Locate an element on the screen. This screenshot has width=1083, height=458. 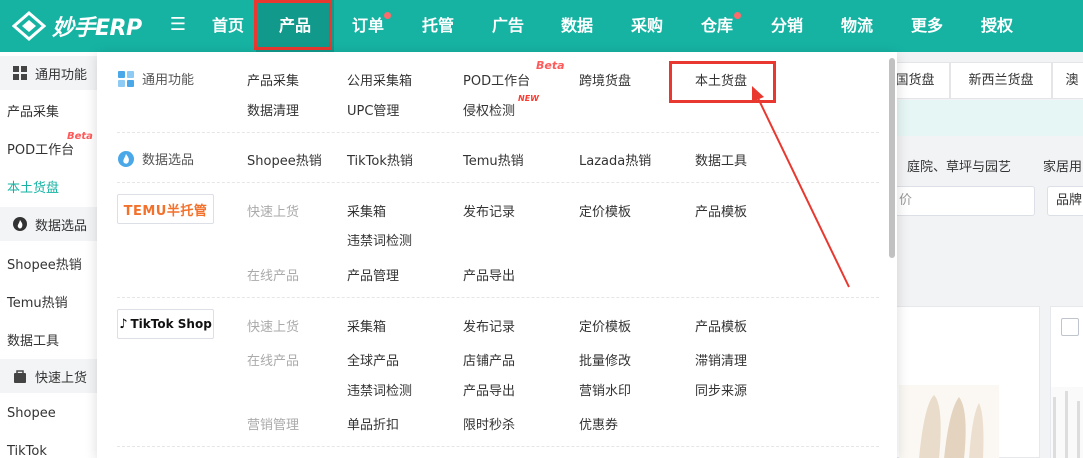
sidebar-item-label: POD工作台 is located at coordinates (41, 150).